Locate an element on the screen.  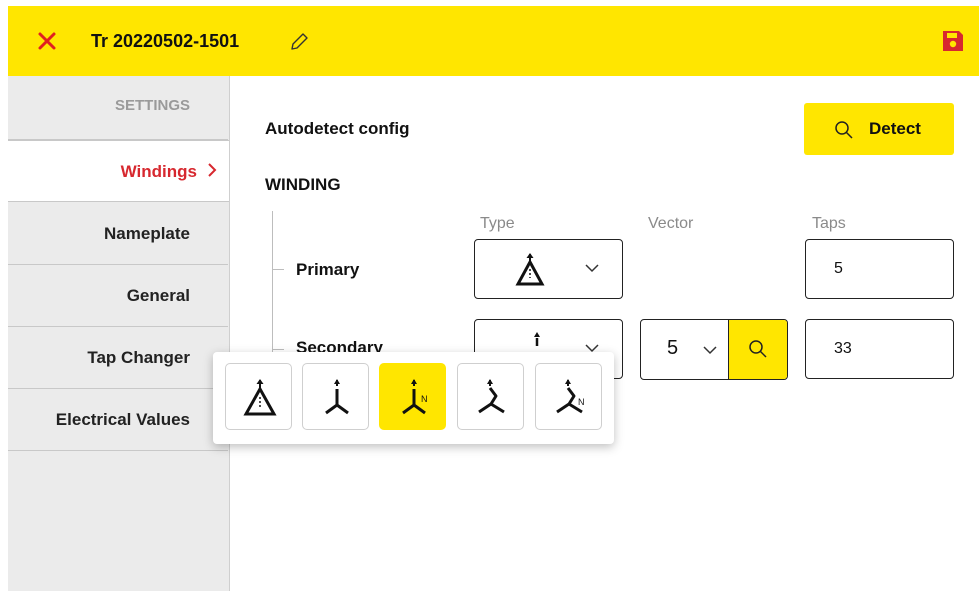
wye-icon is located at coordinates (337, 397).